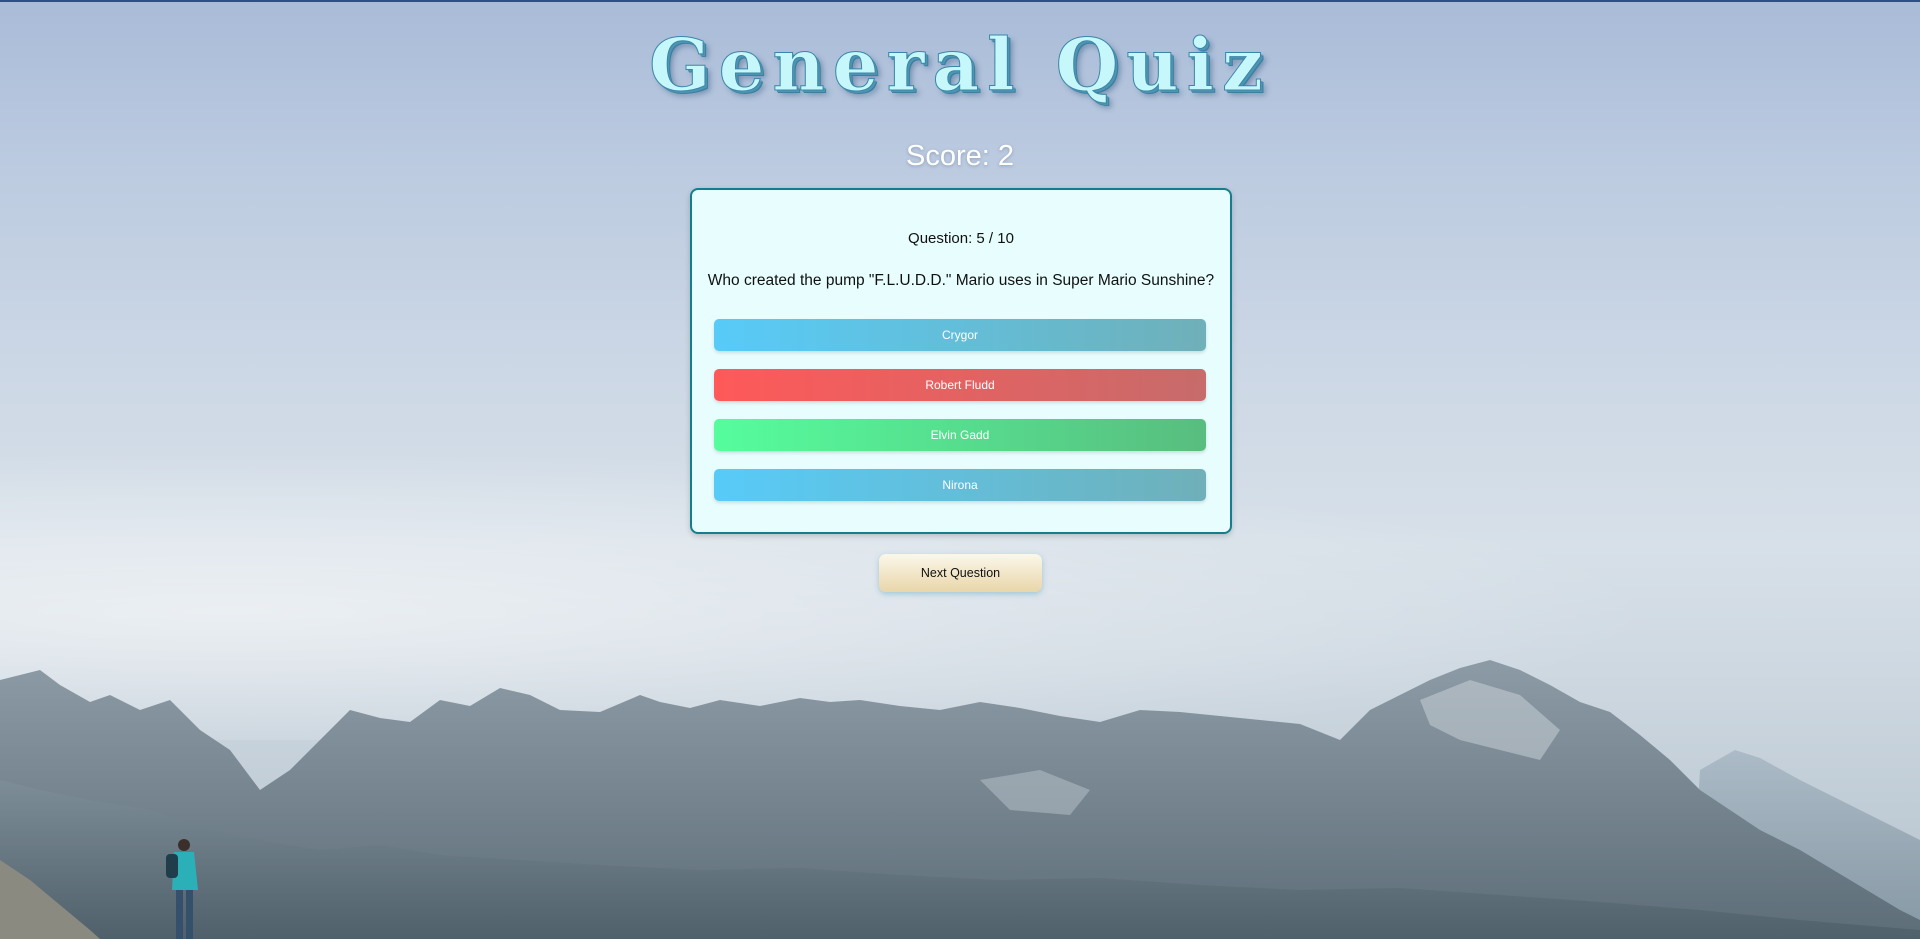 This screenshot has height=939, width=1920. Describe the element at coordinates (960, 573) in the screenshot. I see `next-question-button: Next Question` at that location.